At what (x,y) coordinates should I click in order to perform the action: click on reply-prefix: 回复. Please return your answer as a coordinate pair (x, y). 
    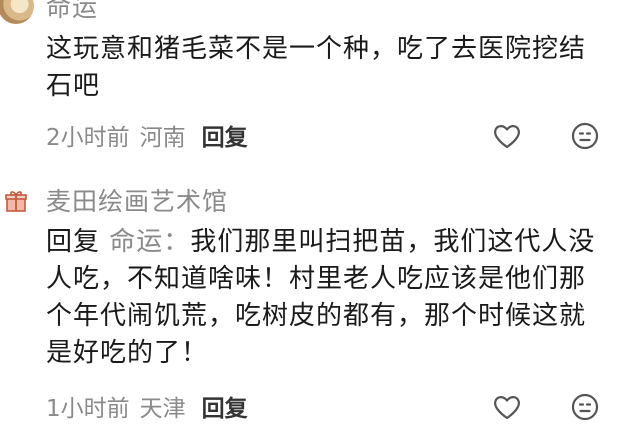
    Looking at the image, I should click on (73, 242).